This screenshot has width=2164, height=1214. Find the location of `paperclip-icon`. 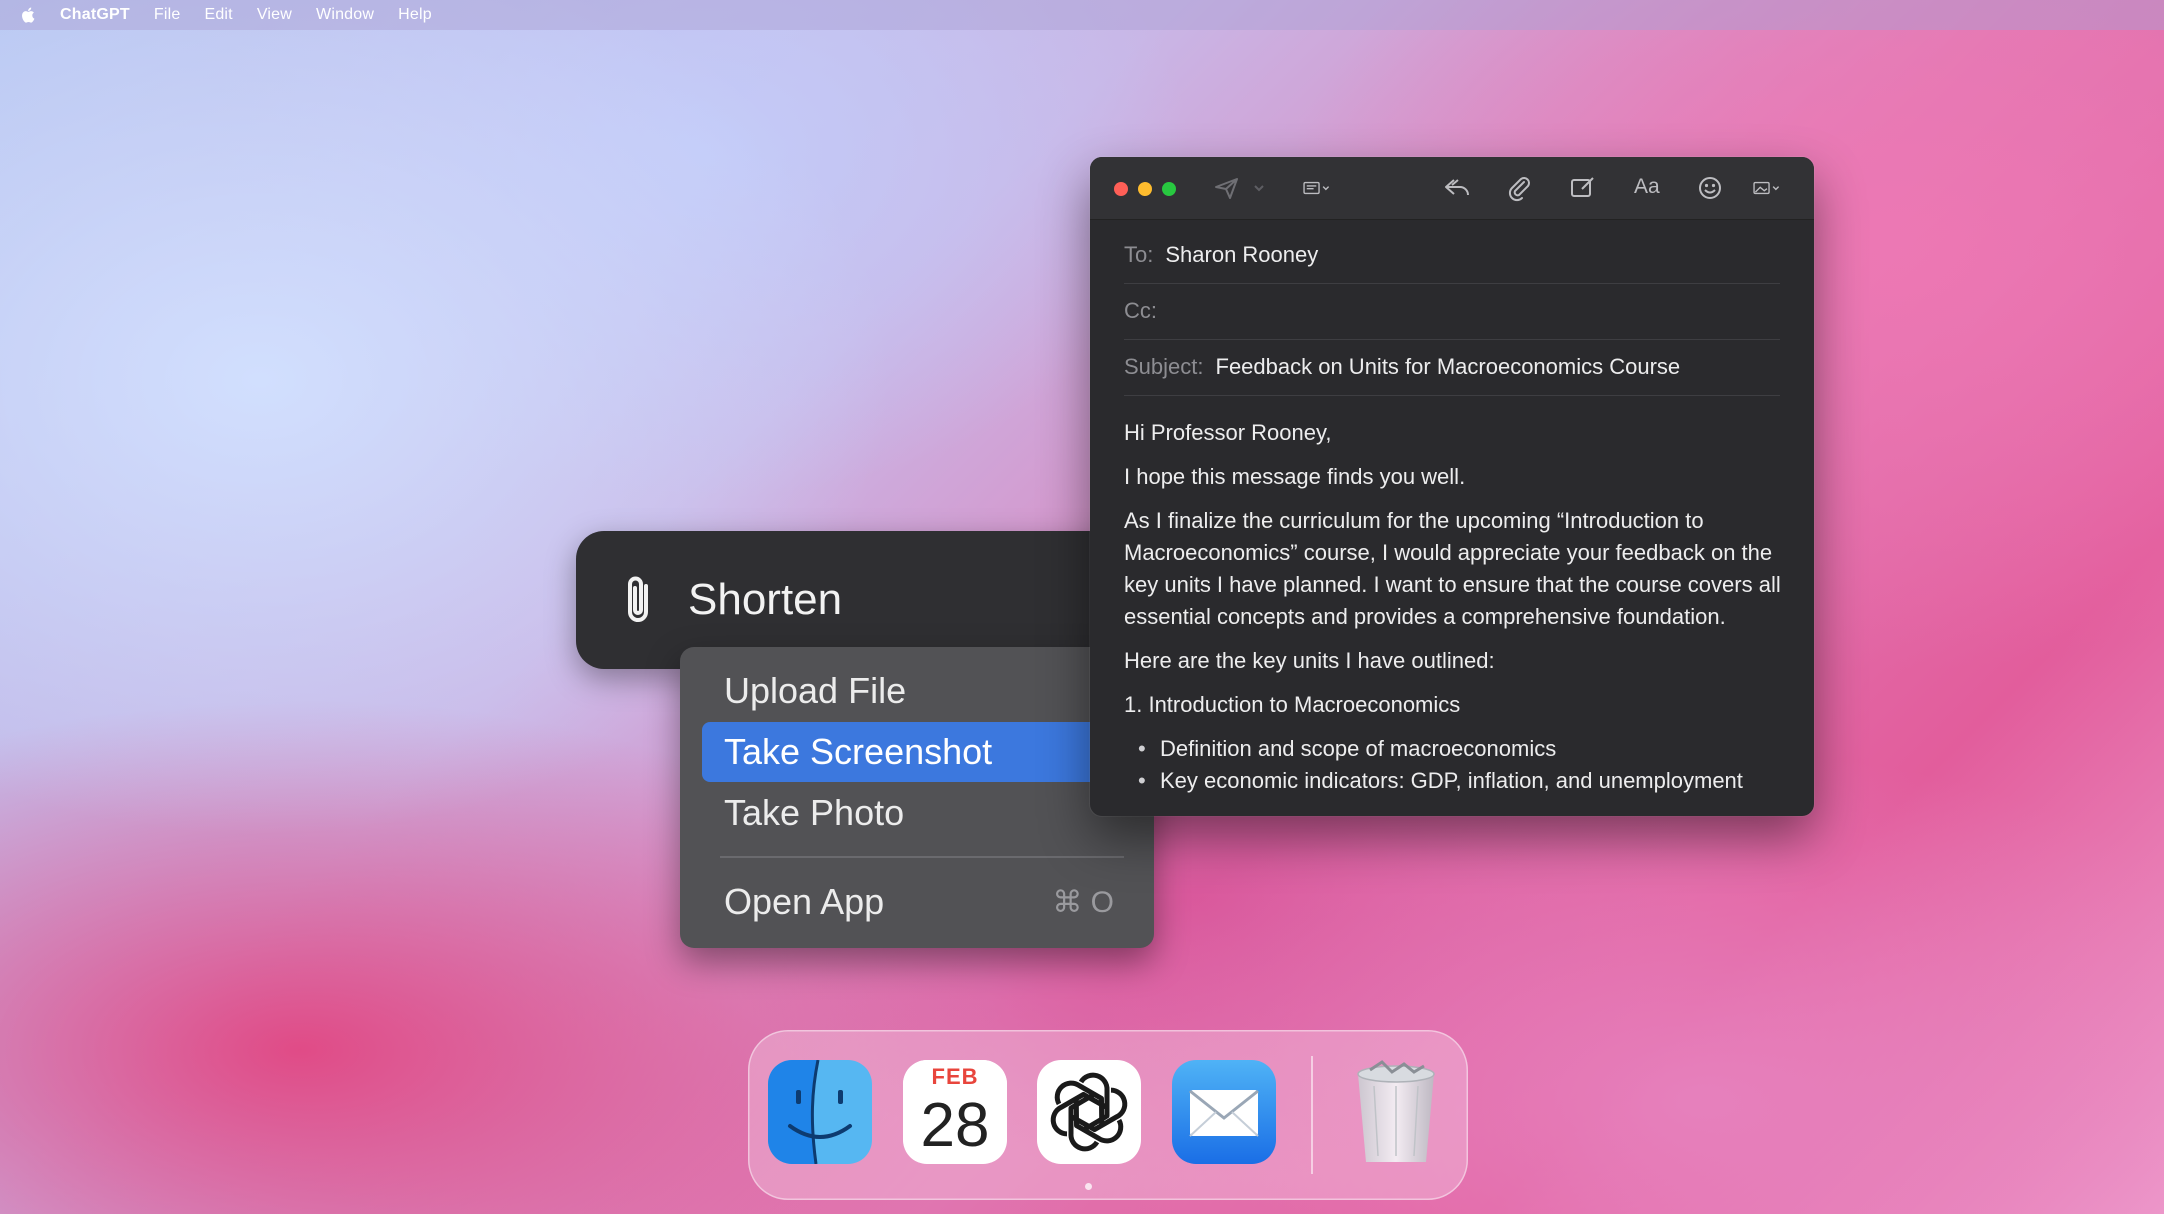

paperclip-icon is located at coordinates (638, 600).